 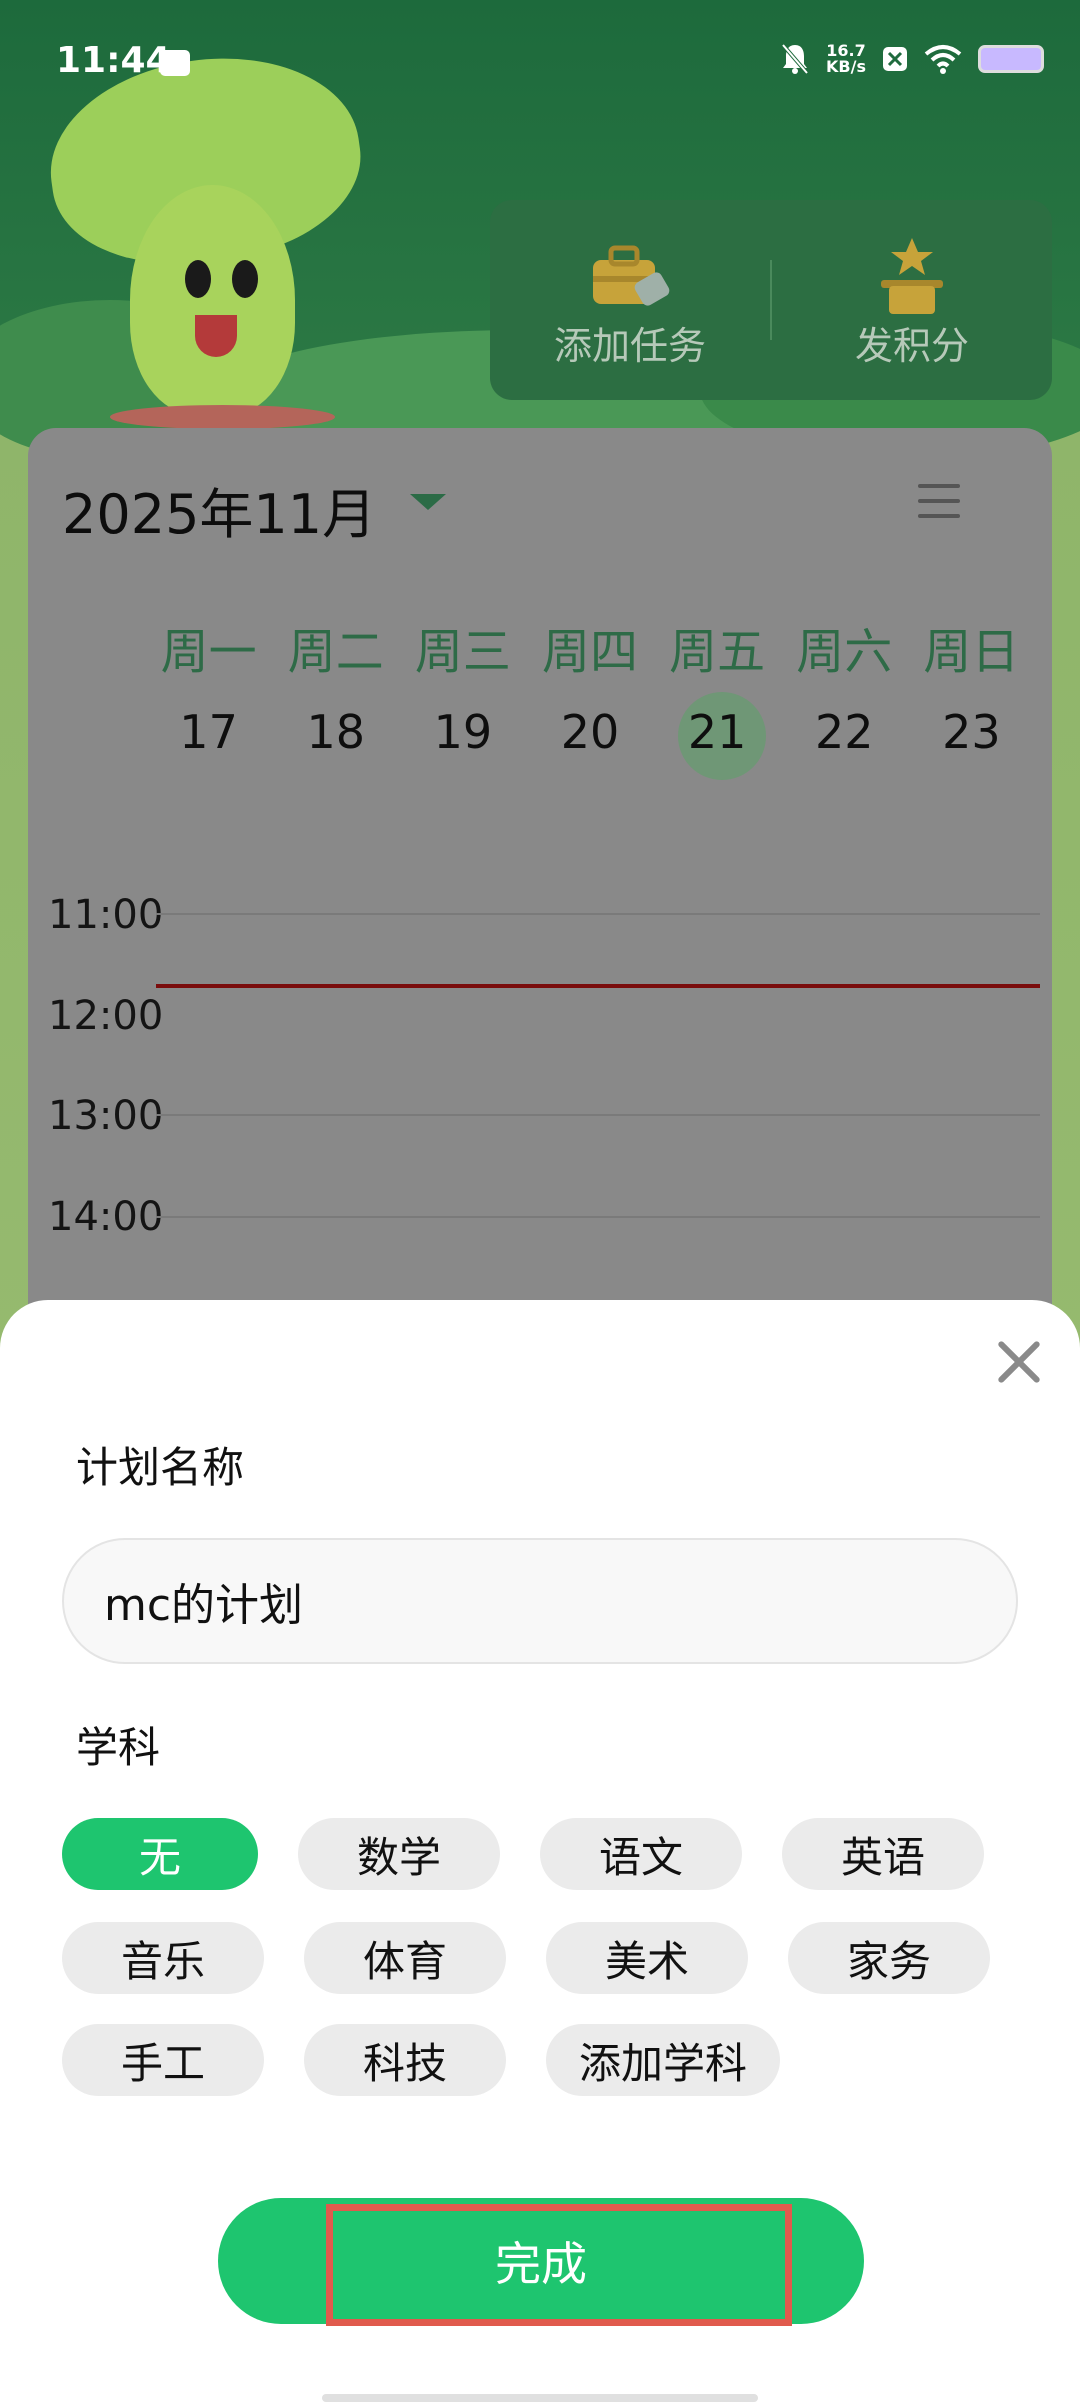 I want to click on subject-label: 学科, so click(x=118, y=1747).